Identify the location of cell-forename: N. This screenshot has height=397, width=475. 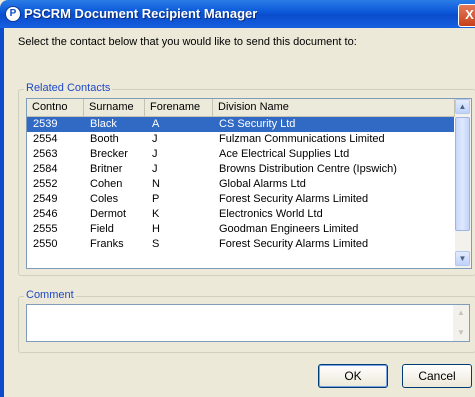
(156, 184).